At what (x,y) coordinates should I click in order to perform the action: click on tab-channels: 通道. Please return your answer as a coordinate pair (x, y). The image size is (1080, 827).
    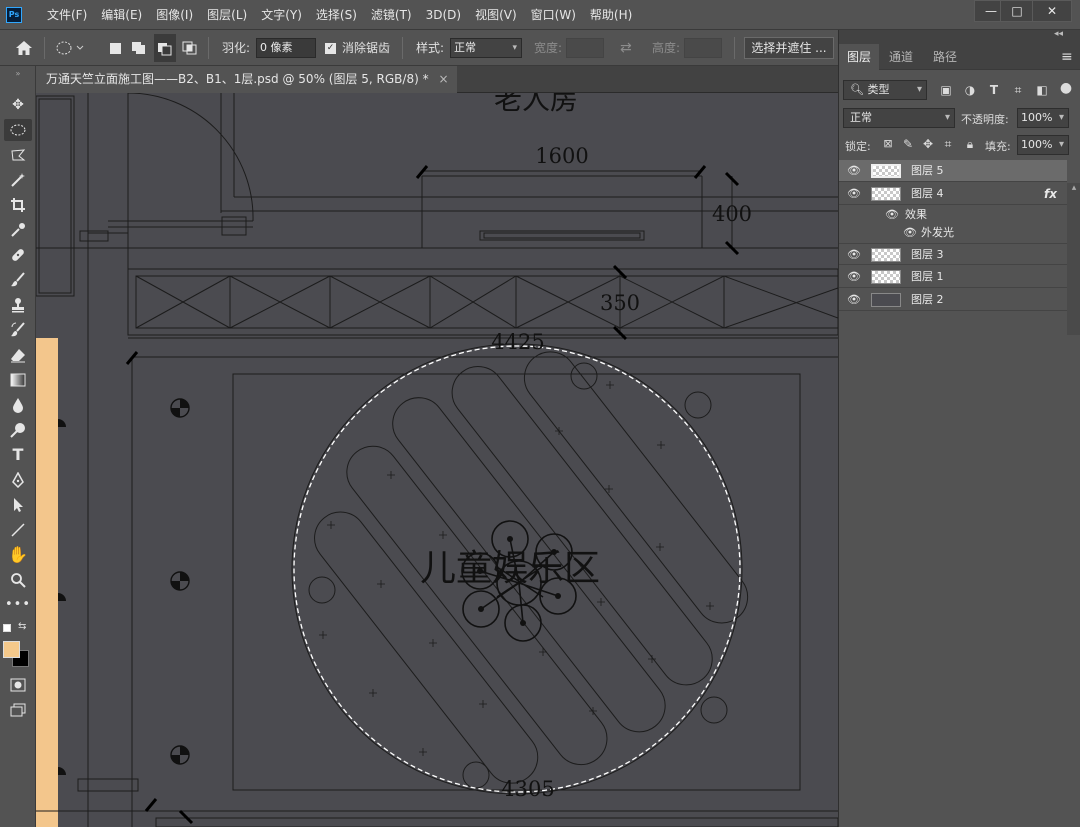
    Looking at the image, I should click on (901, 57).